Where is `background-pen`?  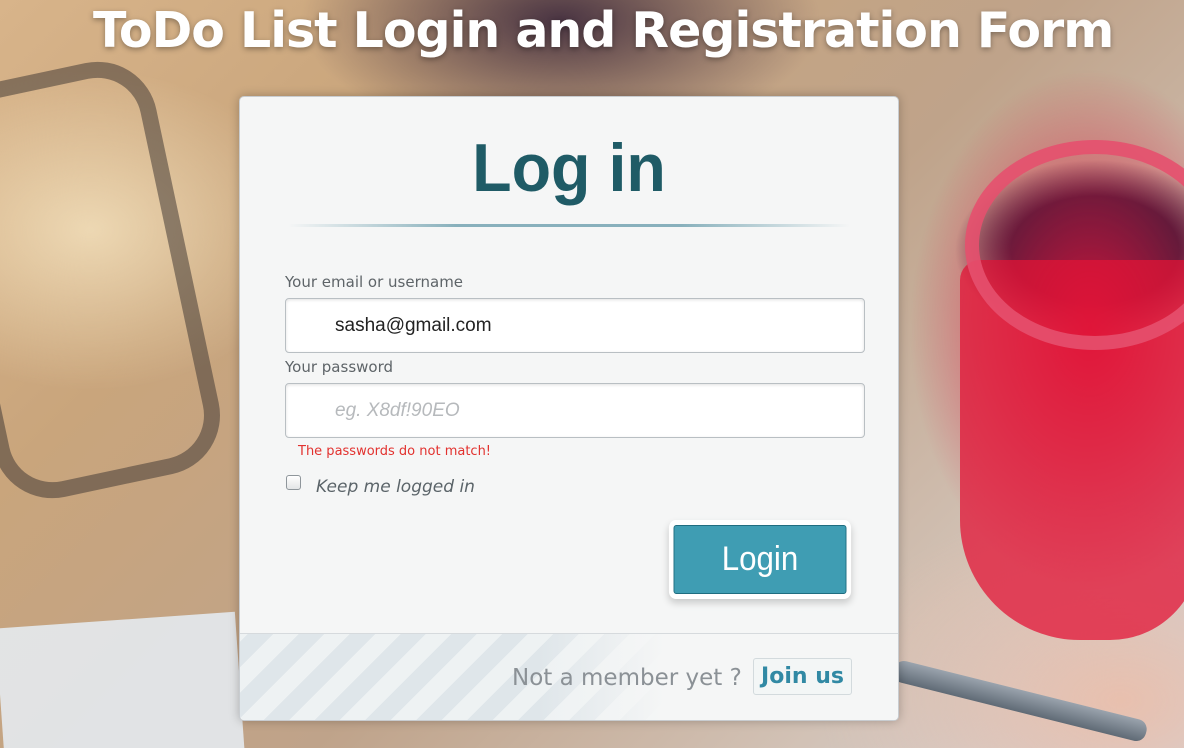
background-pen is located at coordinates (1020, 701).